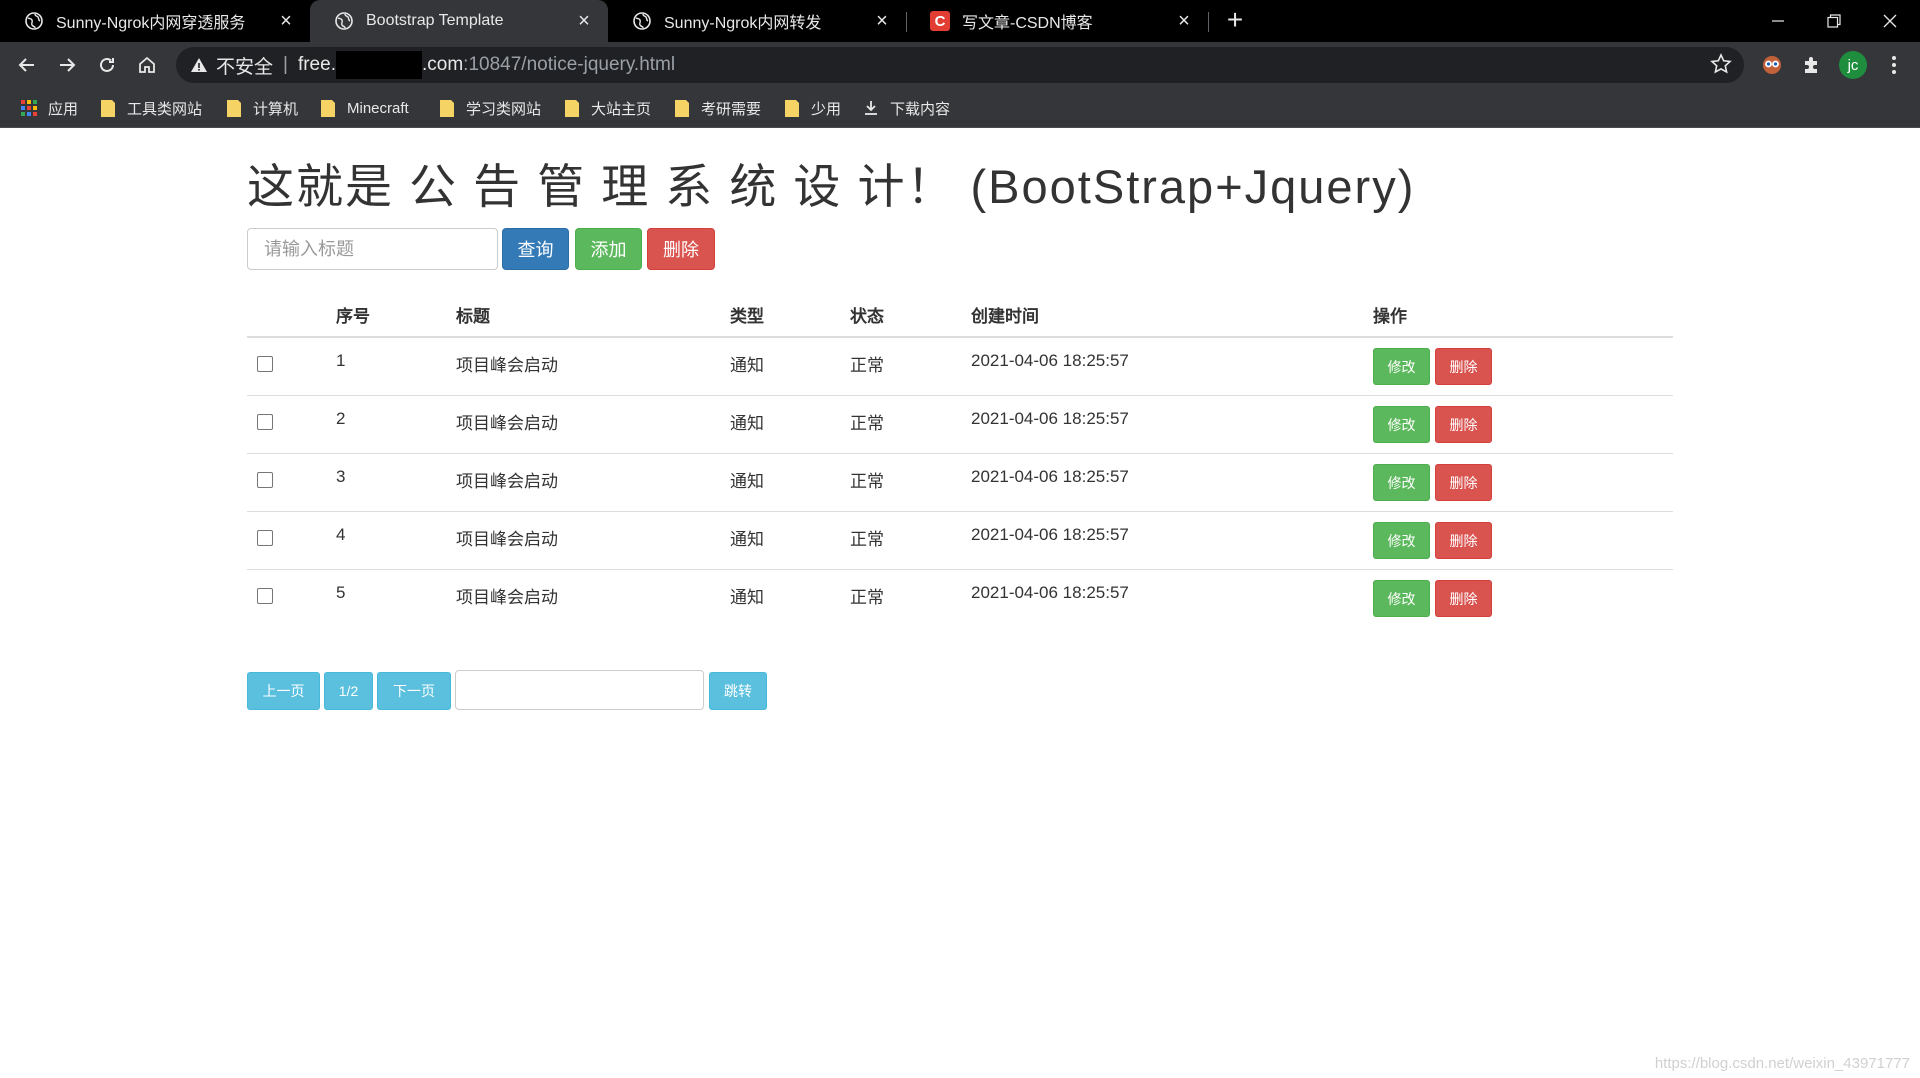  I want to click on back-button, so click(27, 65).